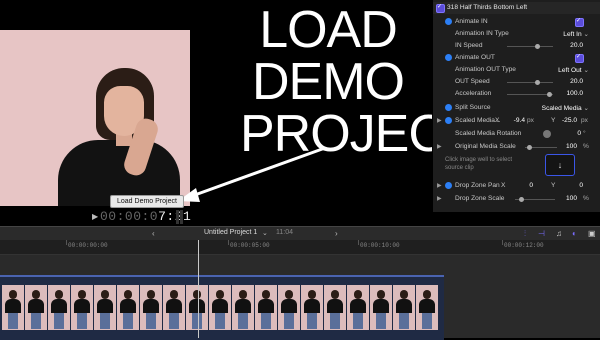  I want to click on inspector-title: 318 Half Thirds Bottom Left, so click(487, 7).